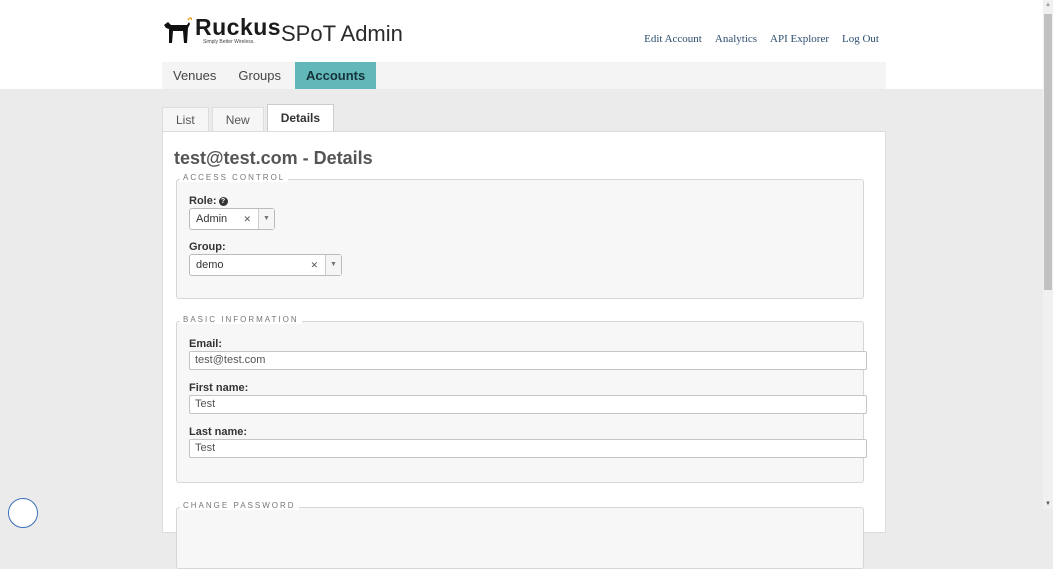  I want to click on main-nav: Venues Groups Accounts, so click(524, 75).